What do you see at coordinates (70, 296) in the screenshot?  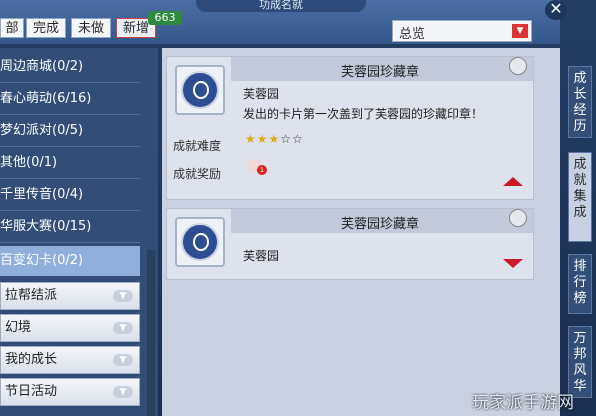 I see `group-button: 拉帮结派 ▼` at bounding box center [70, 296].